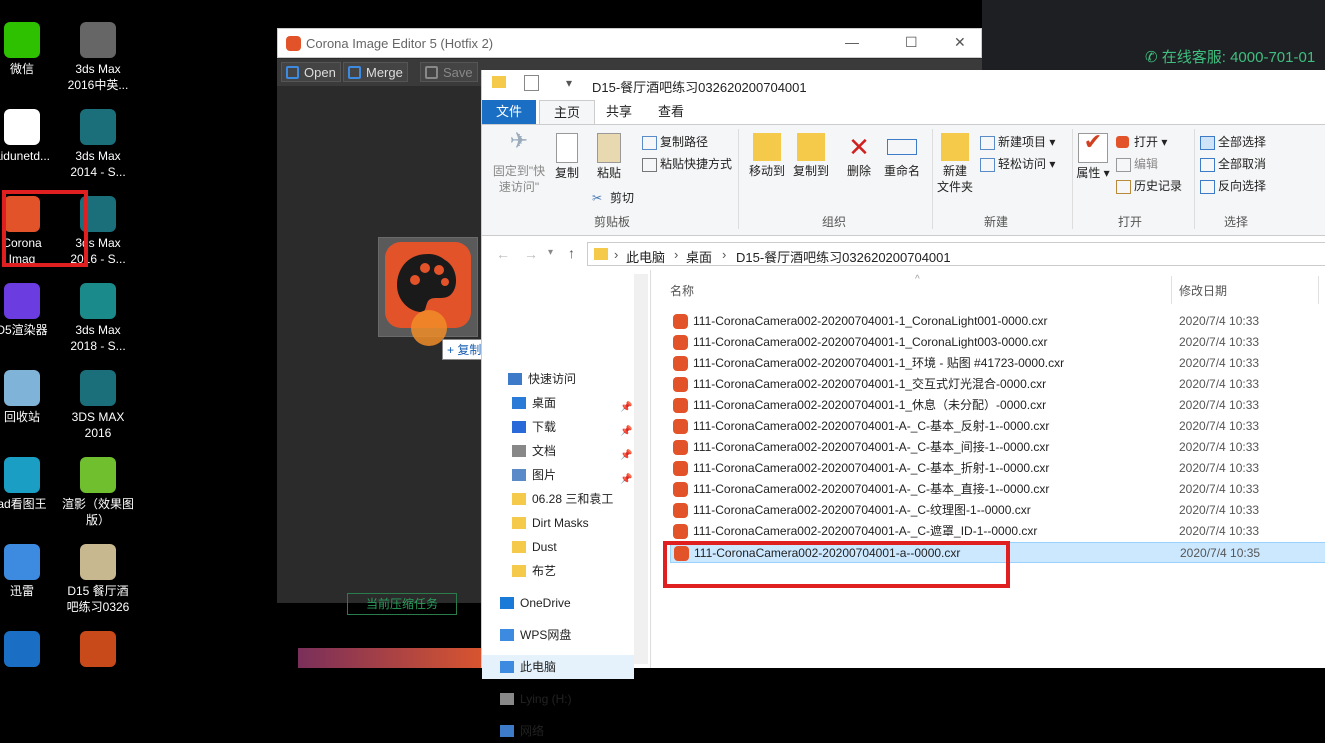 This screenshot has height=743, width=1325. I want to click on desktop-icon: 迅雷, so click(31, 571).